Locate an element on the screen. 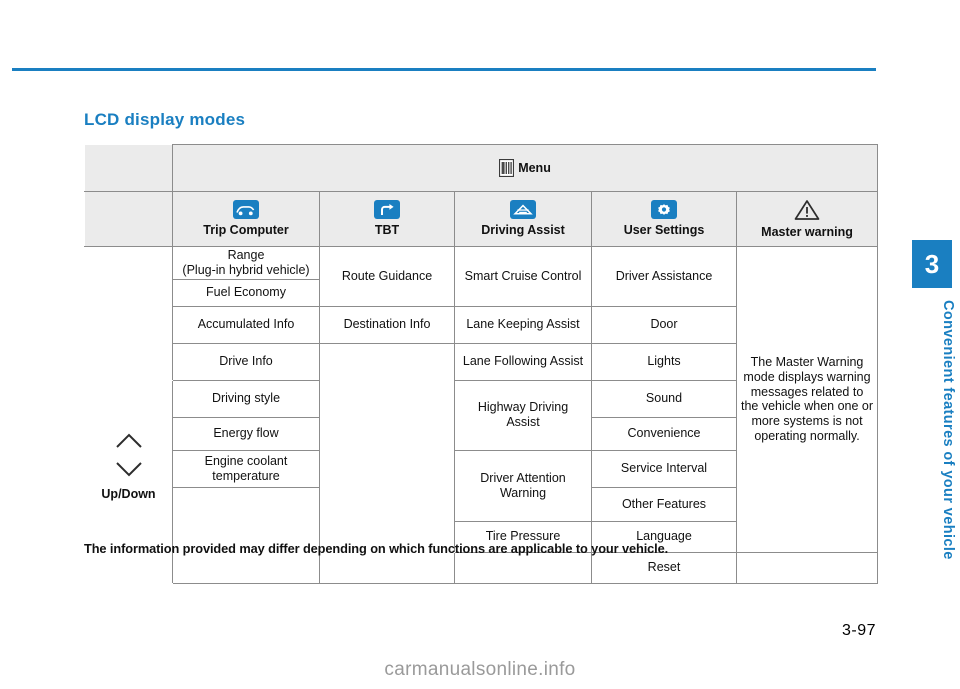  chevron-up-icon is located at coordinates (128, 440).